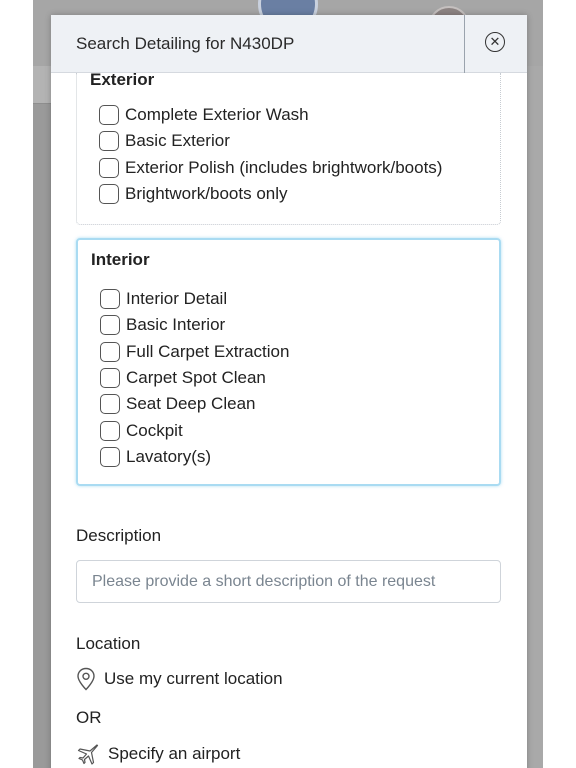  I want to click on description-label: Description, so click(119, 535).